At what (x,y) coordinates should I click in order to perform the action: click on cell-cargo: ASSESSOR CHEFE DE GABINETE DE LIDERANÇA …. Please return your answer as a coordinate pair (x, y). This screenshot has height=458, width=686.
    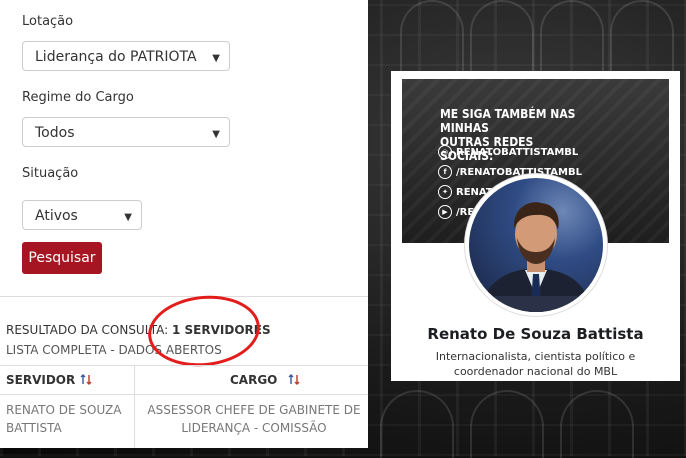
    Looking at the image, I should click on (254, 419).